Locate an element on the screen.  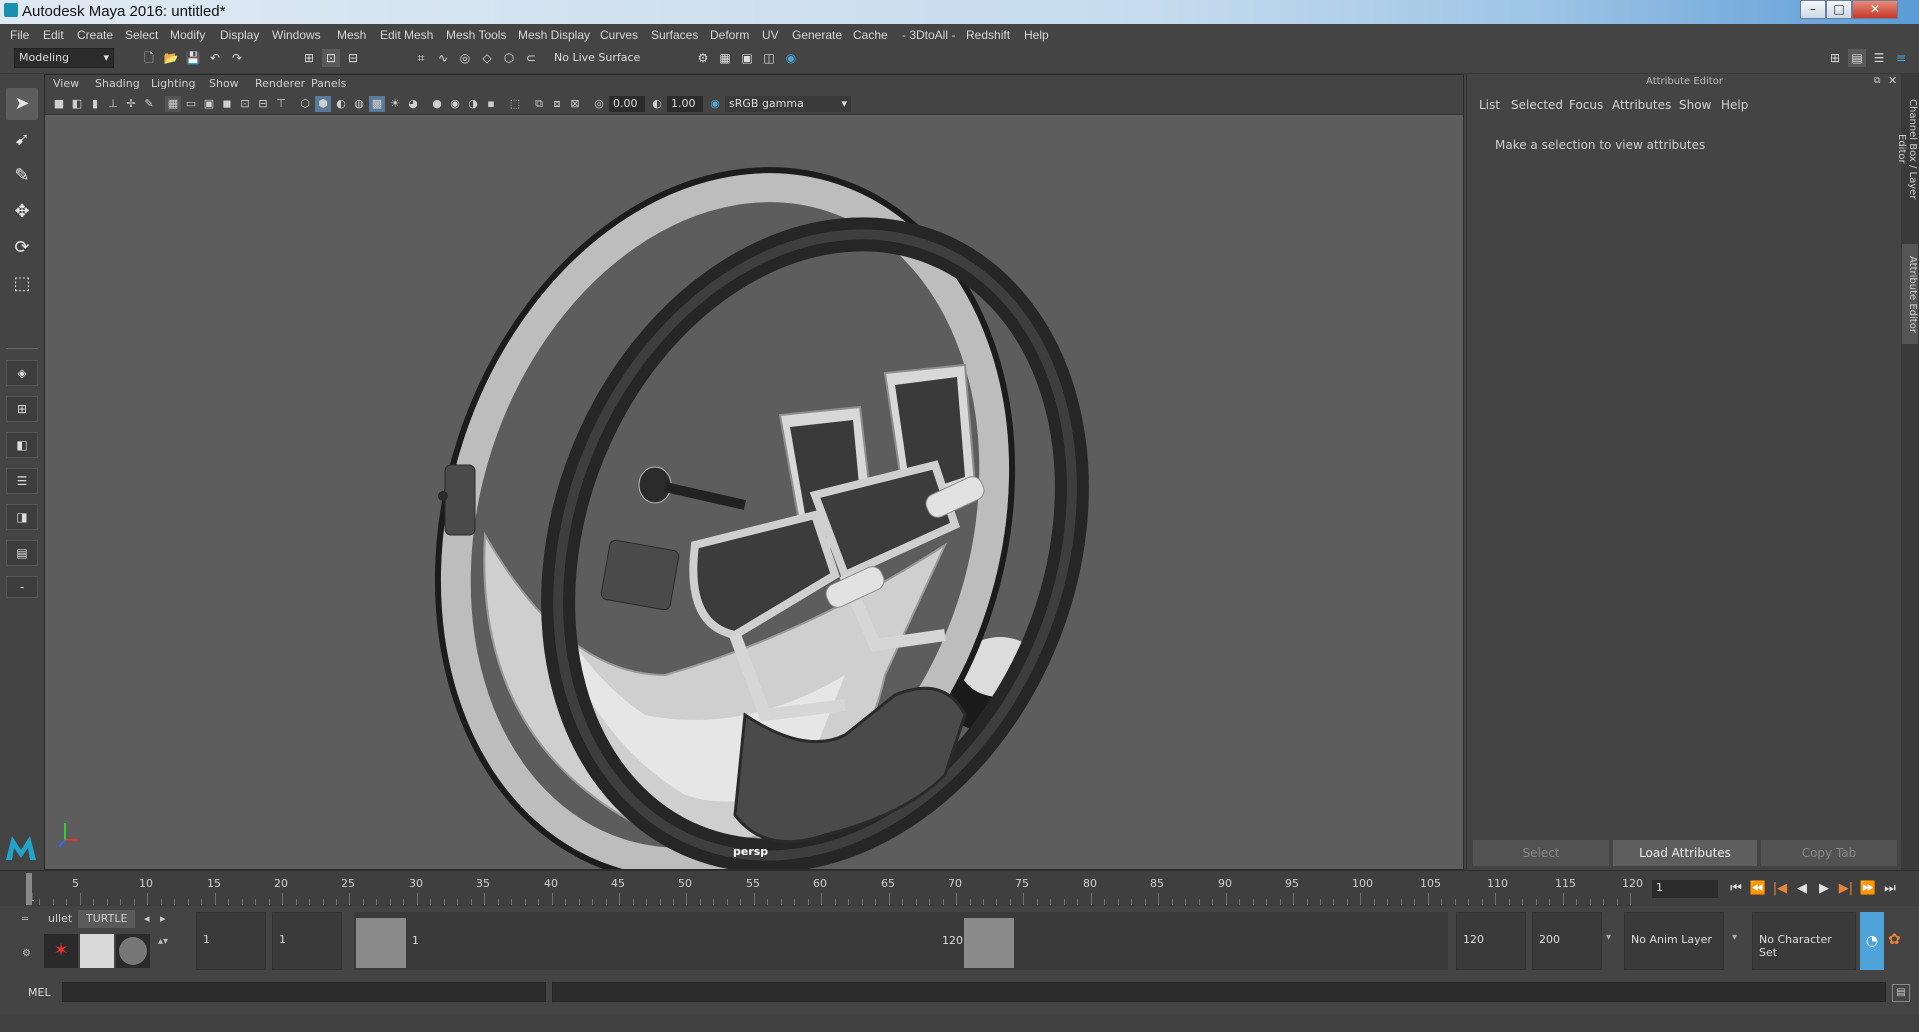
minimize-button: – is located at coordinates (1813, 9).